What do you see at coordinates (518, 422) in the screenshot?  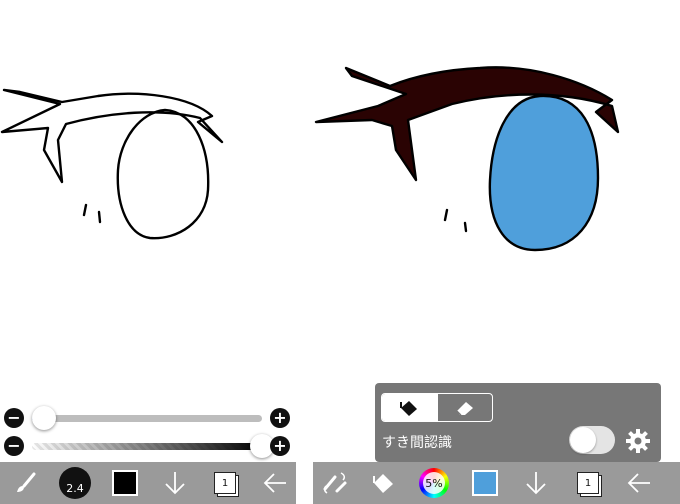 I see `fill-options-popup: すき間認識` at bounding box center [518, 422].